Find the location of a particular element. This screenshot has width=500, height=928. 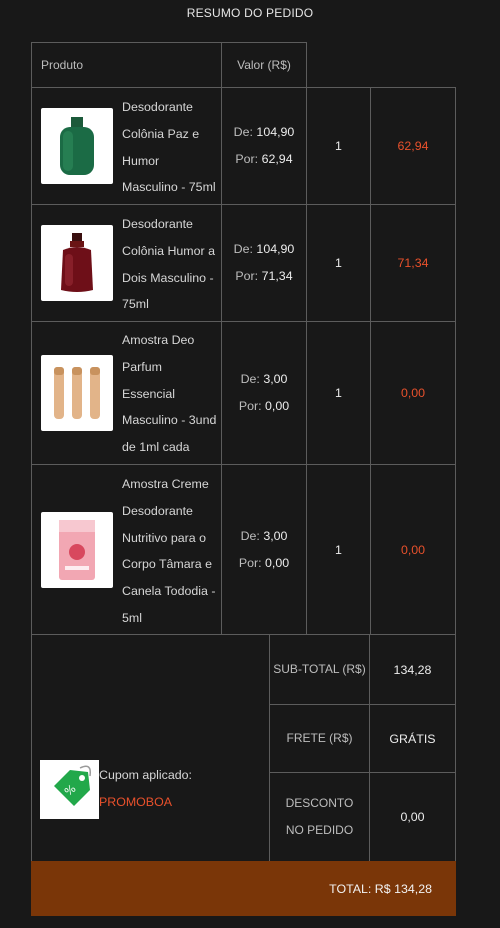

product-name-2-line-2: Colônia Humor a is located at coordinates (168, 250).